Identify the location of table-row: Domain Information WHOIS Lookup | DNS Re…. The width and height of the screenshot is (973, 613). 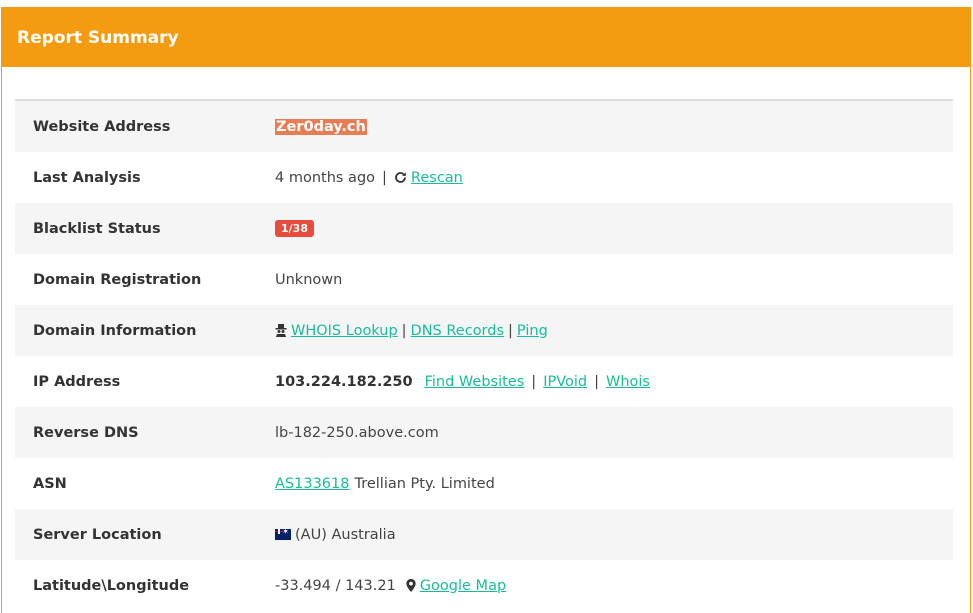
(484, 330).